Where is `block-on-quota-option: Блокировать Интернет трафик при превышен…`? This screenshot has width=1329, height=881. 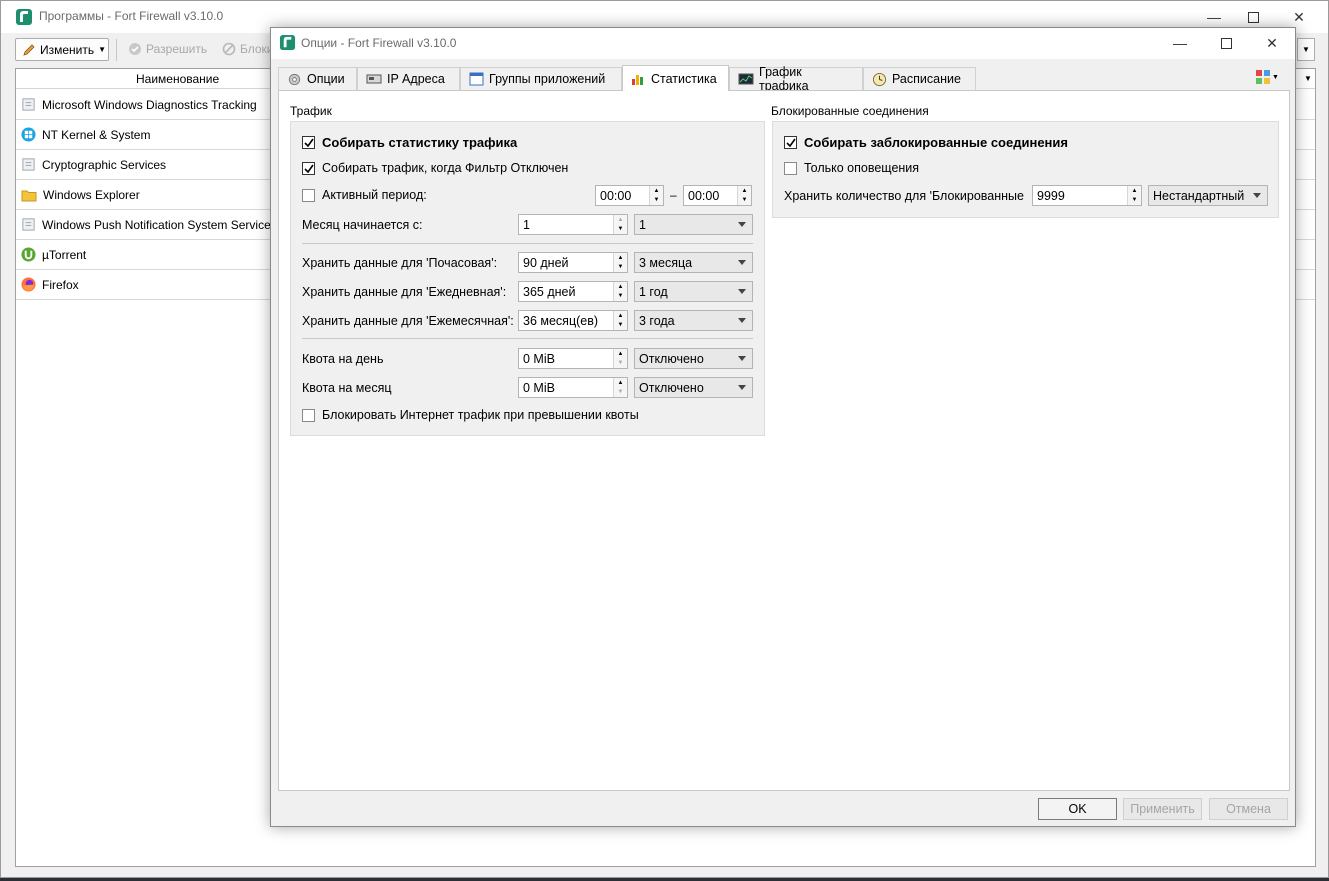 block-on-quota-option: Блокировать Интернет трафик при превышен… is located at coordinates (470, 415).